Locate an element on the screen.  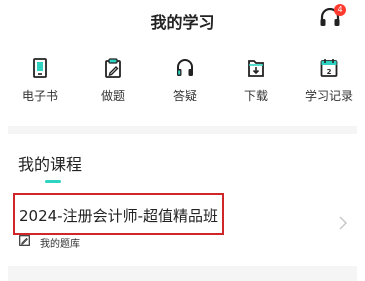
page-title: 我的学习 is located at coordinates (182, 22).